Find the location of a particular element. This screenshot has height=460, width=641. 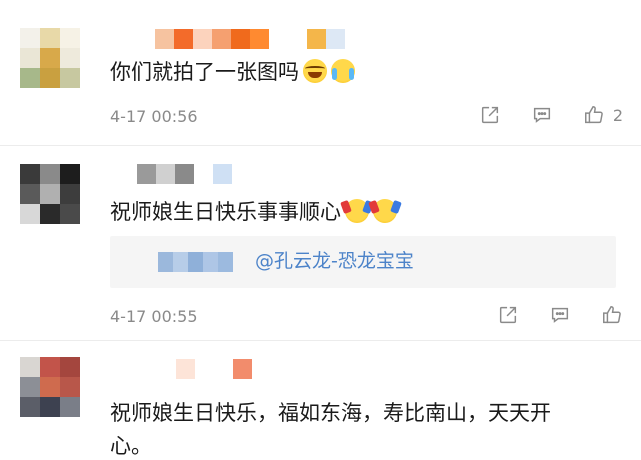

comment-text: 你们就拍了一张图吗 is located at coordinates (232, 72).